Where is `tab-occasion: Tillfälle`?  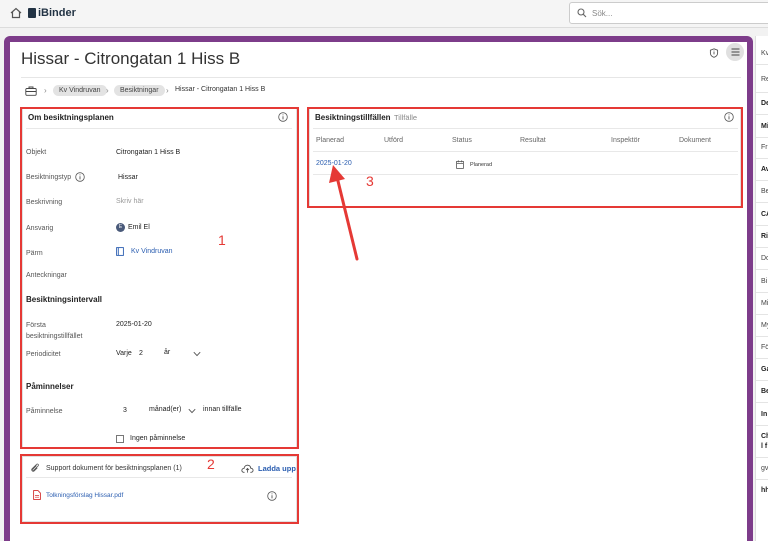
tab-occasion: Tillfälle is located at coordinates (405, 117).